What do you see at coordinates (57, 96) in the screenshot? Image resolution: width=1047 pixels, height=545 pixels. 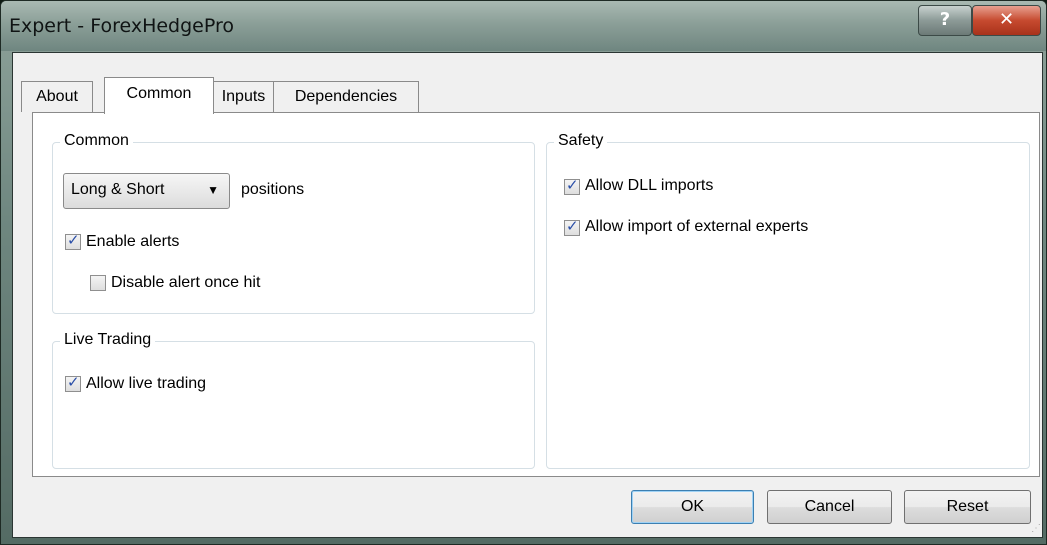 I see `tab-about: About` at bounding box center [57, 96].